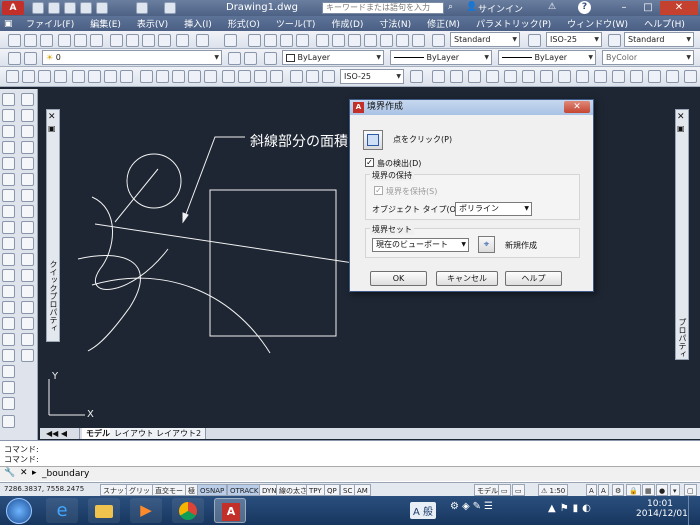 The image size is (700, 525). What do you see at coordinates (8, 339) in the screenshot?
I see `gradient-icon` at bounding box center [8, 339].